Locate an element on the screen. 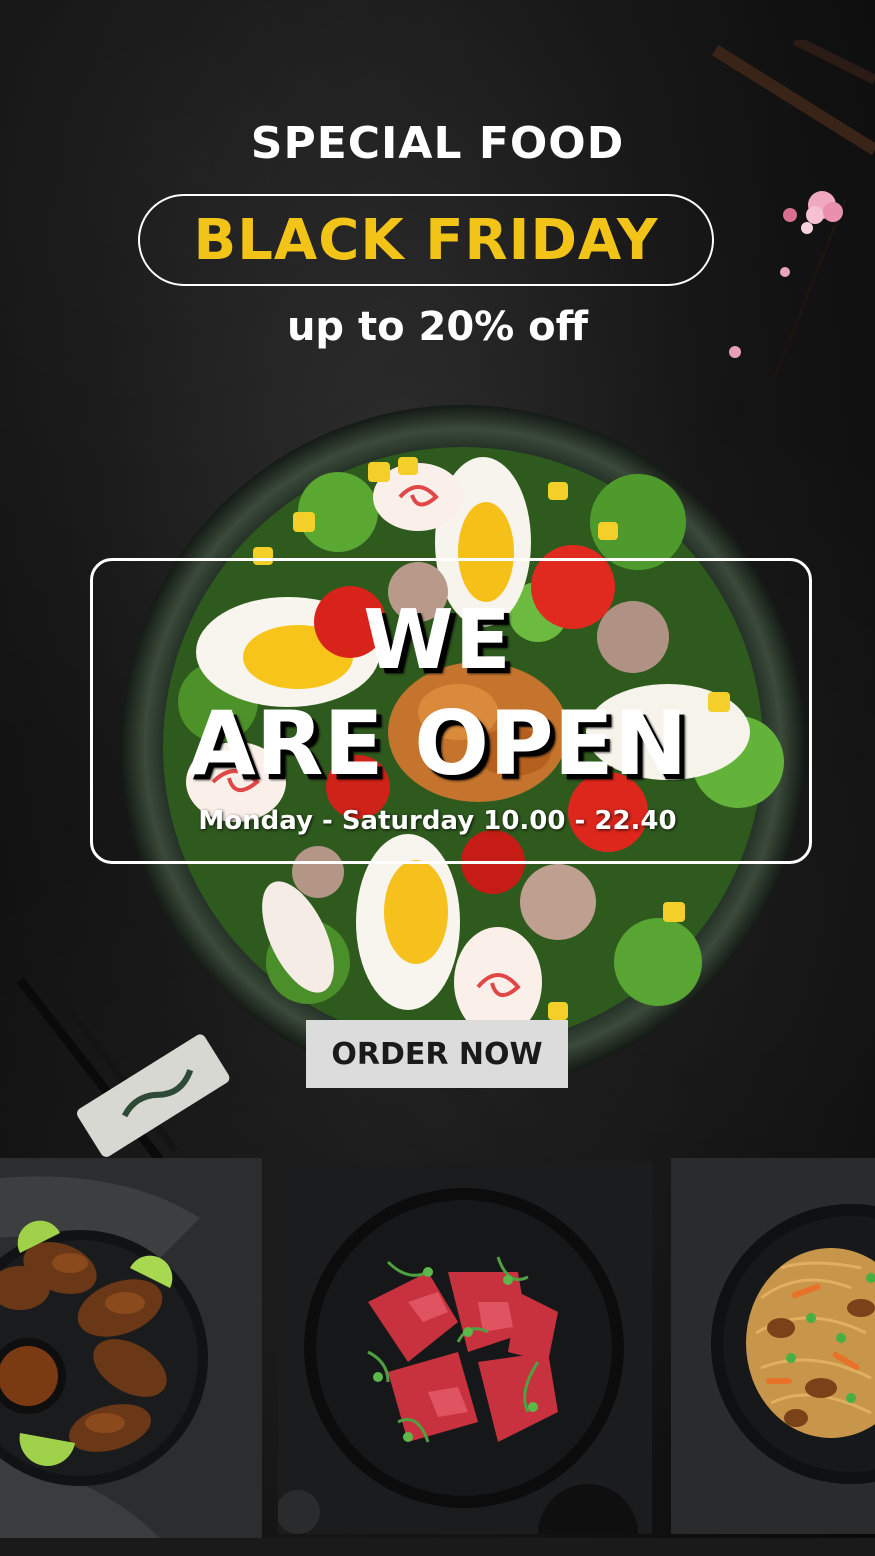 Image resolution: width=875 pixels, height=1556 pixels. thumbnail-noodles is located at coordinates (773, 1346).